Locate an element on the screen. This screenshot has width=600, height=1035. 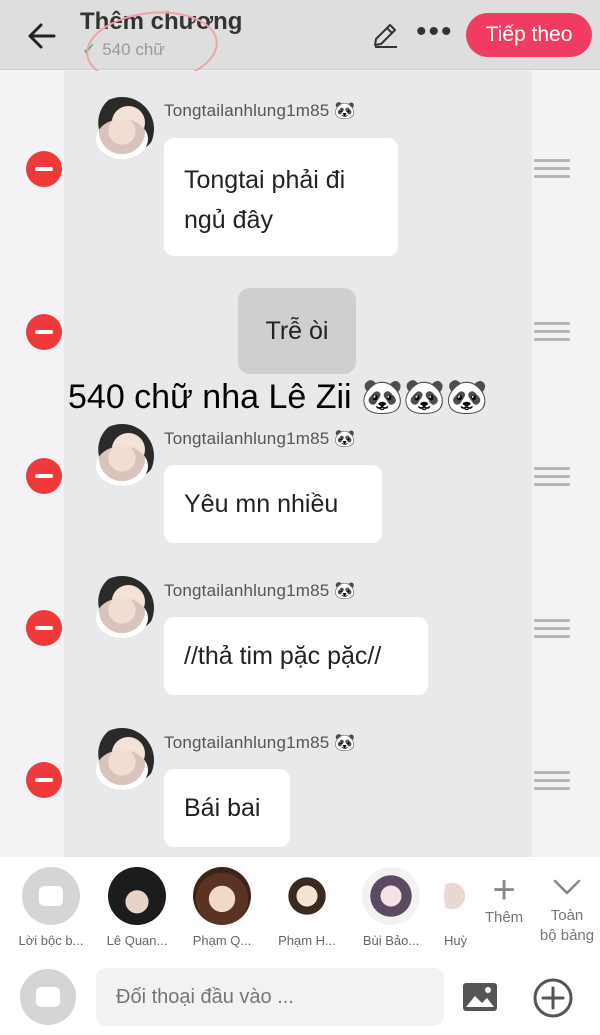
pencil-icon is located at coordinates (385, 35).